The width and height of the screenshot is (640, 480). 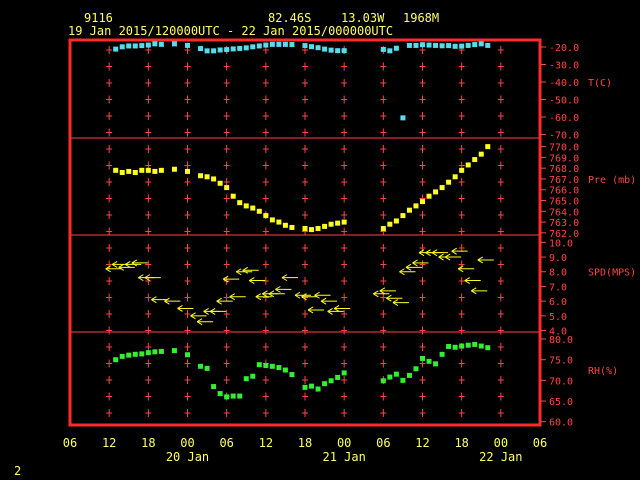 What do you see at coordinates (343, 457) in the screenshot?
I see `x-date-label: 21 Jan` at bounding box center [343, 457].